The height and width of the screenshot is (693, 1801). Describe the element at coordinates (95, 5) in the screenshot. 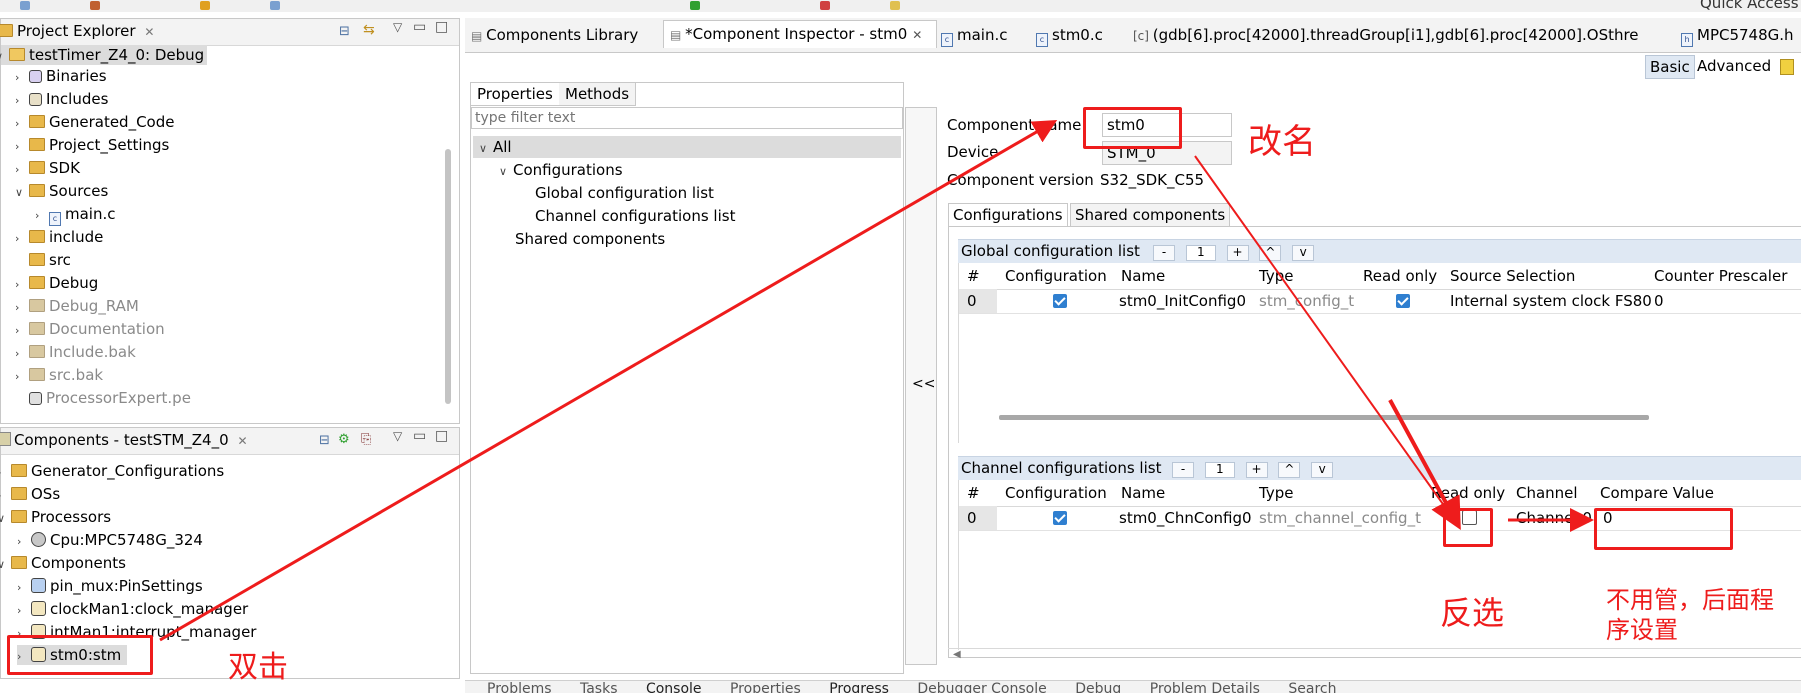

I see `run-icon` at that location.